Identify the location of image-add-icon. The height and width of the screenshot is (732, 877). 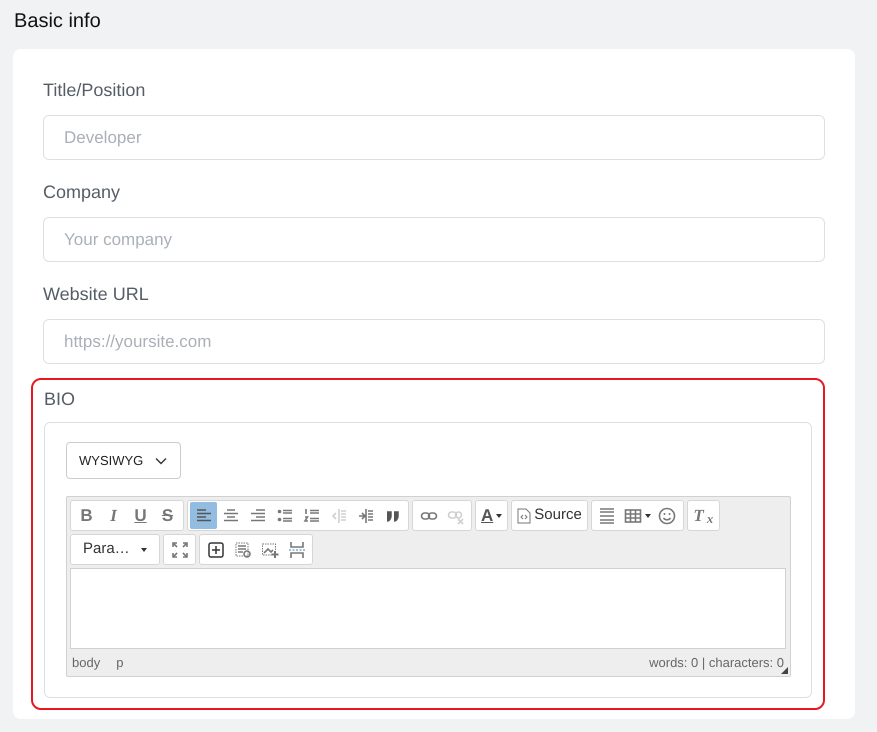
(269, 549).